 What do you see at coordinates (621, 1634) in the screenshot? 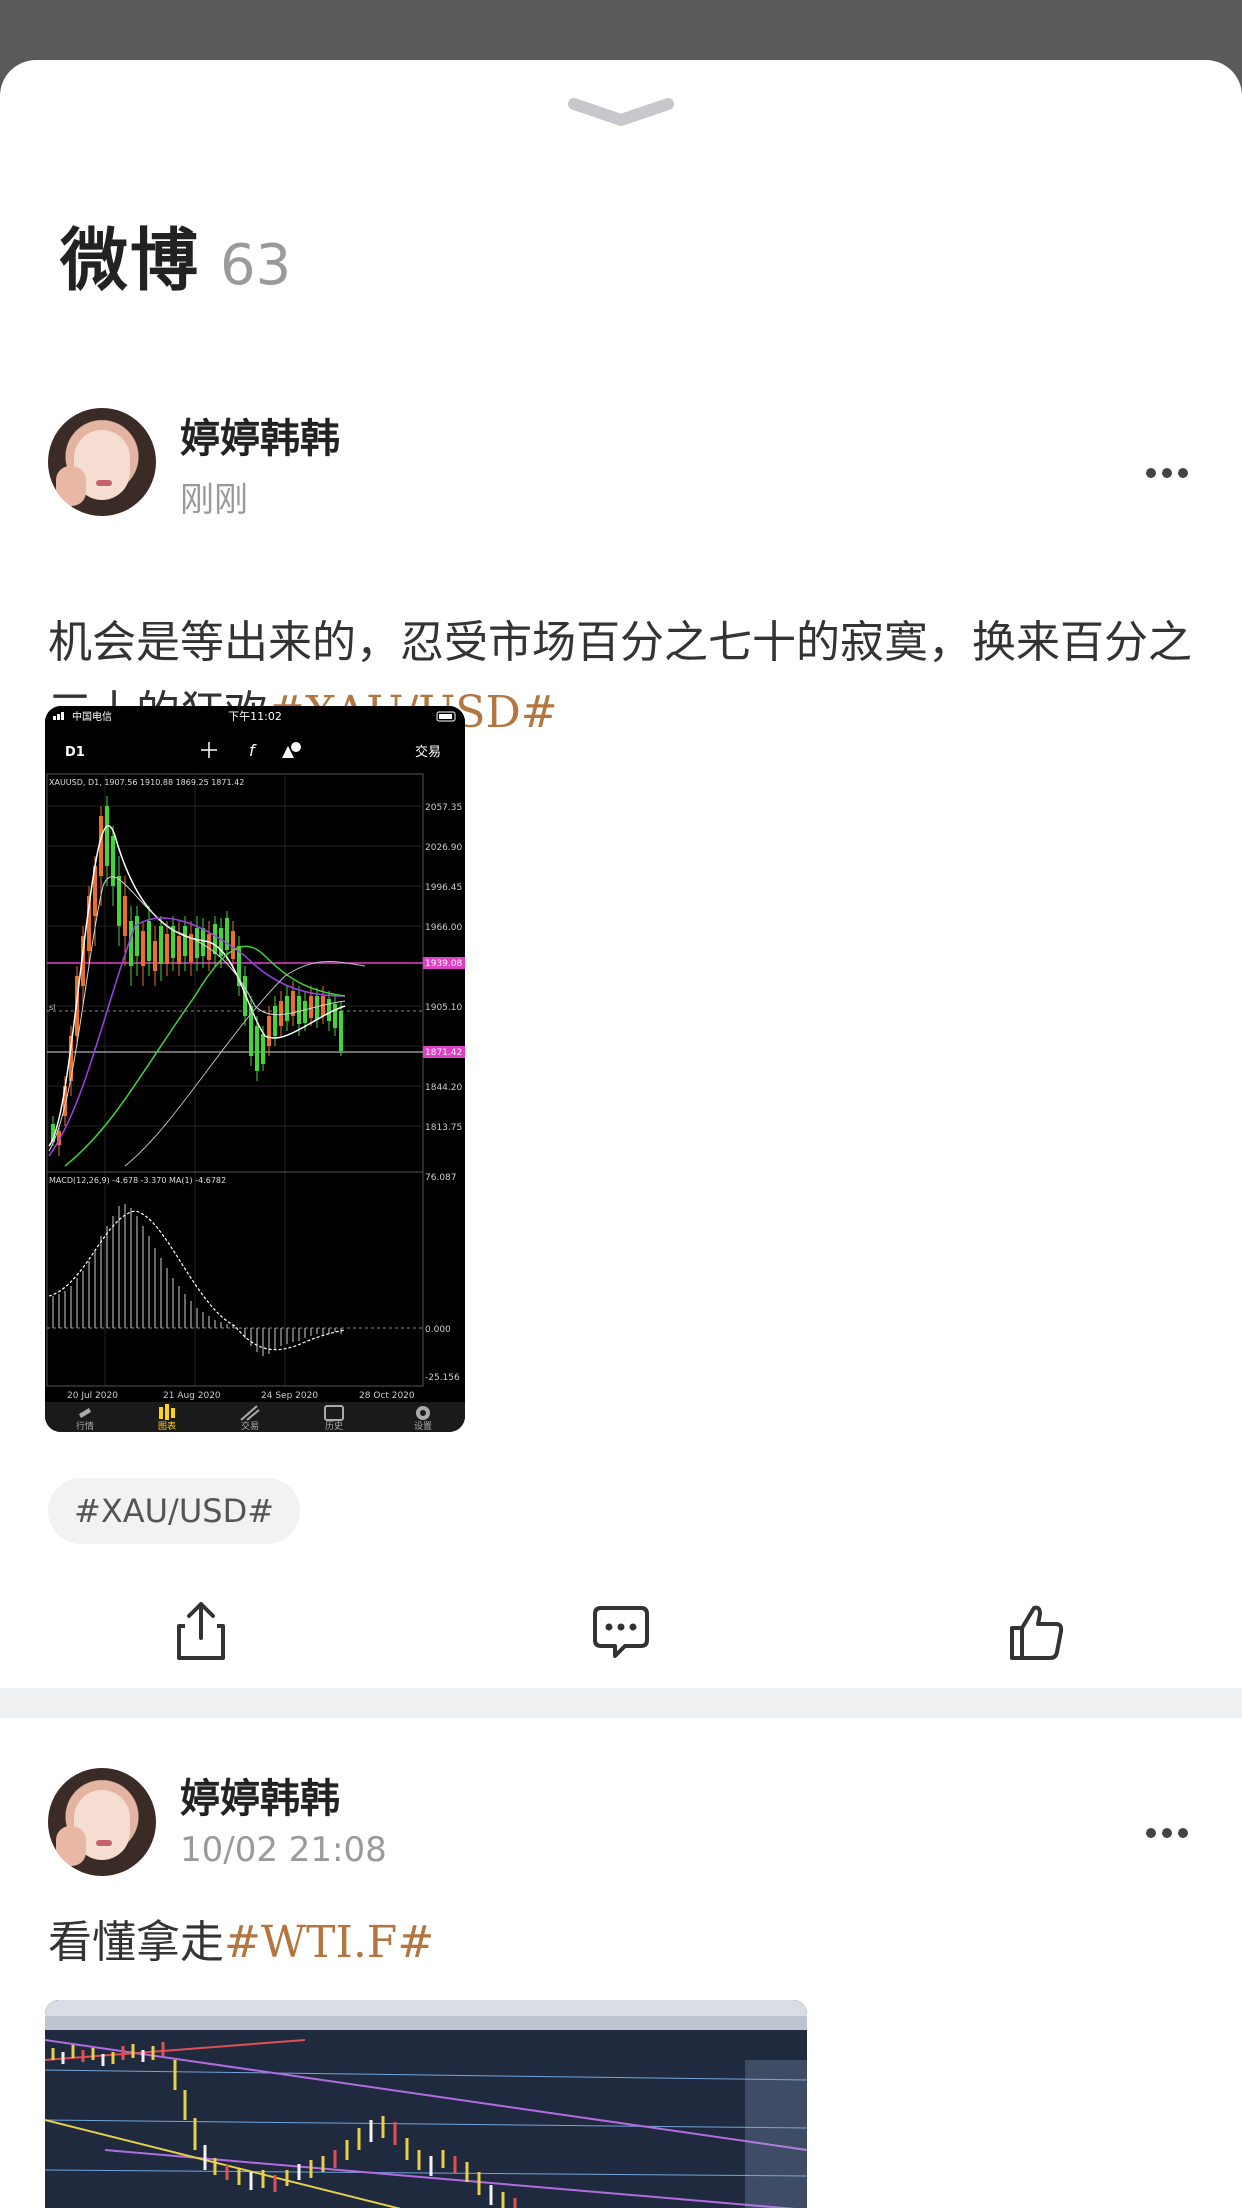
I see `comment-icon` at bounding box center [621, 1634].